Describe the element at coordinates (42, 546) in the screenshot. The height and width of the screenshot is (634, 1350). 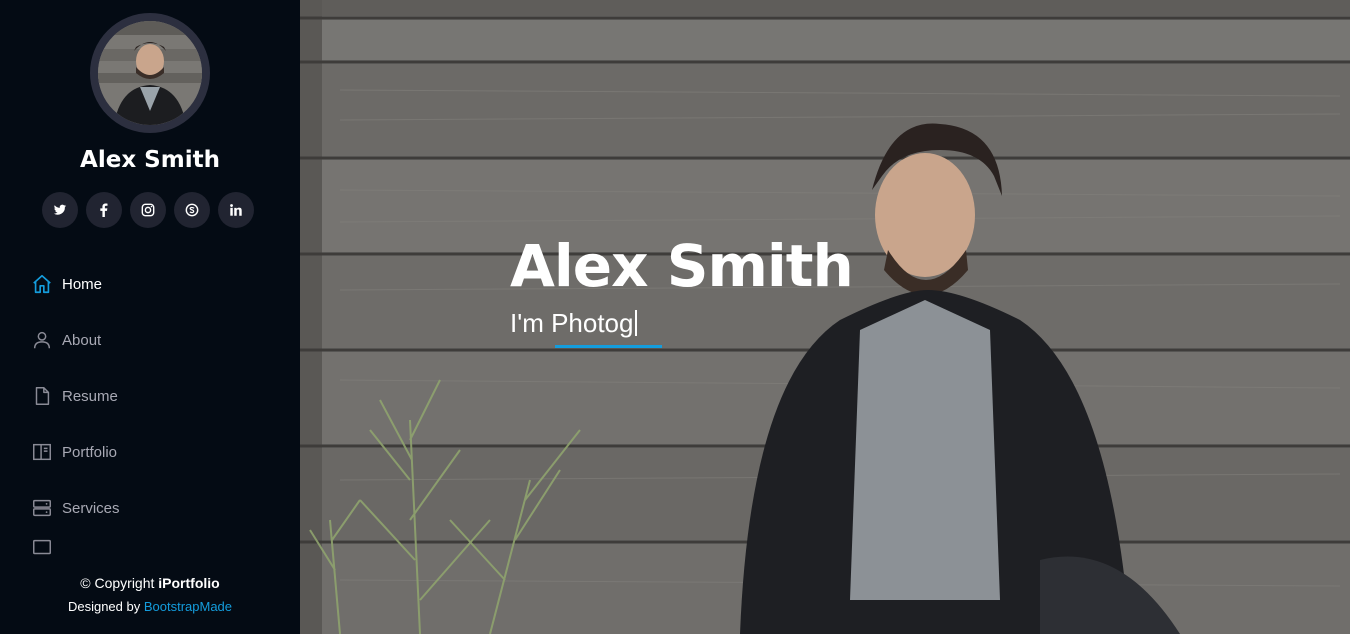
I see `card-icon` at that location.